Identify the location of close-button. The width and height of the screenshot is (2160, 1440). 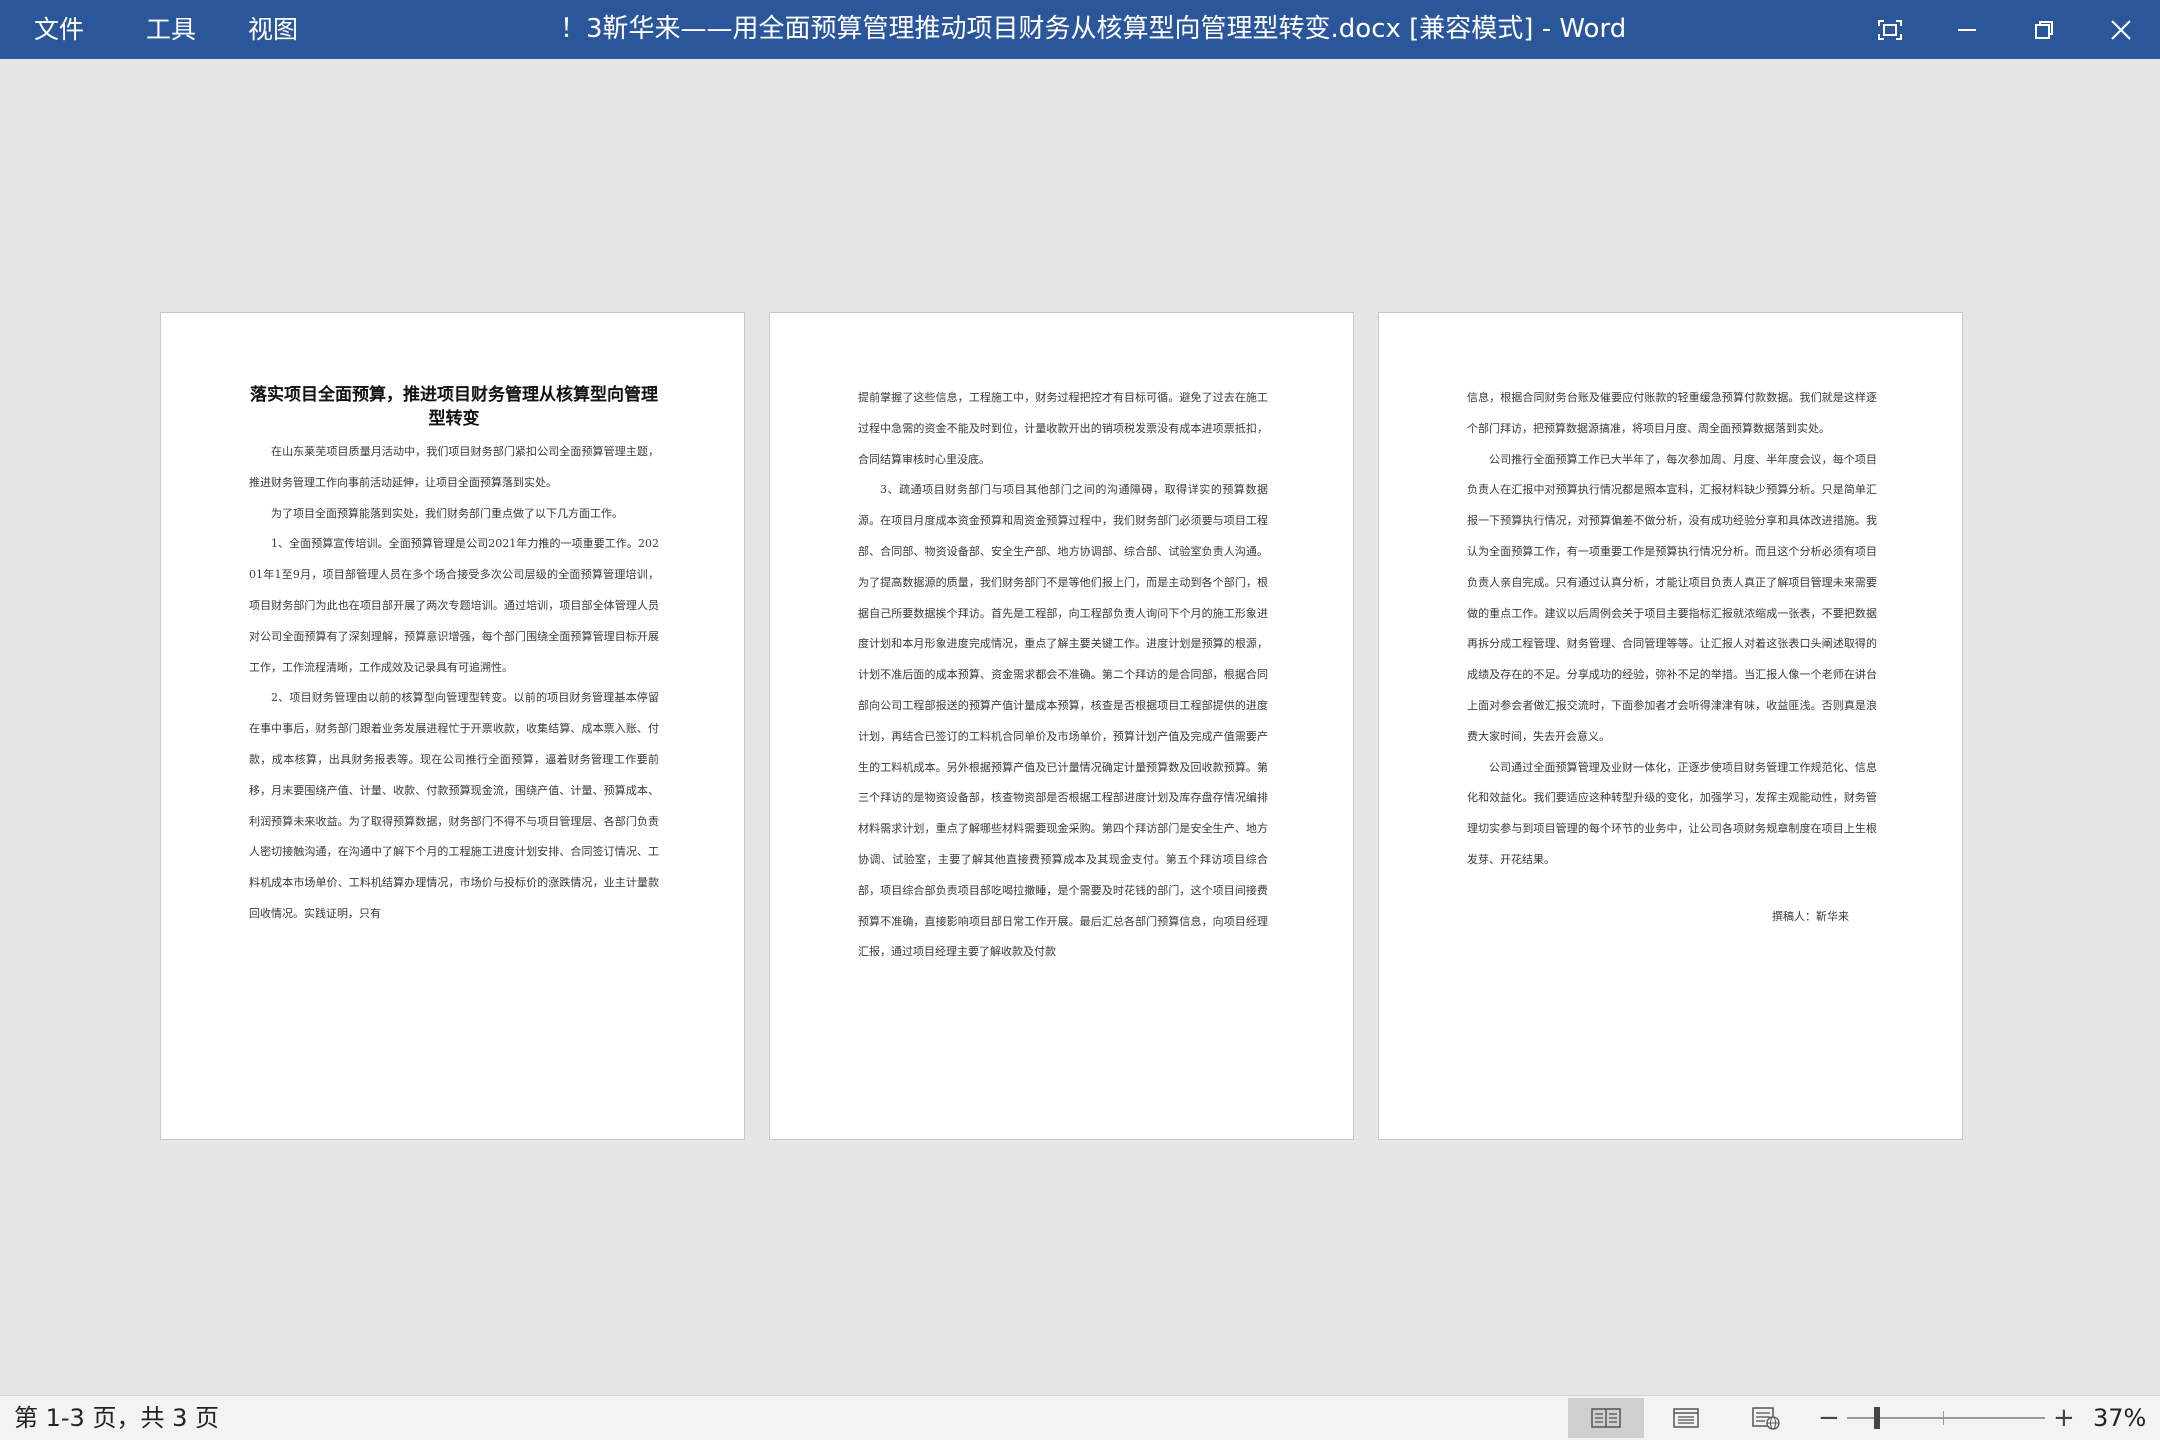
(2121, 29).